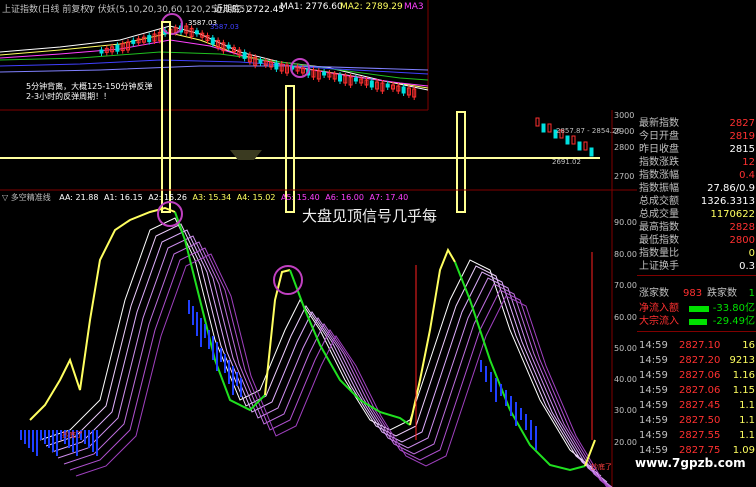 The image size is (756, 487). What do you see at coordinates (659, 201) in the screenshot?
I see `quote-label: 总成交额` at bounding box center [659, 201].